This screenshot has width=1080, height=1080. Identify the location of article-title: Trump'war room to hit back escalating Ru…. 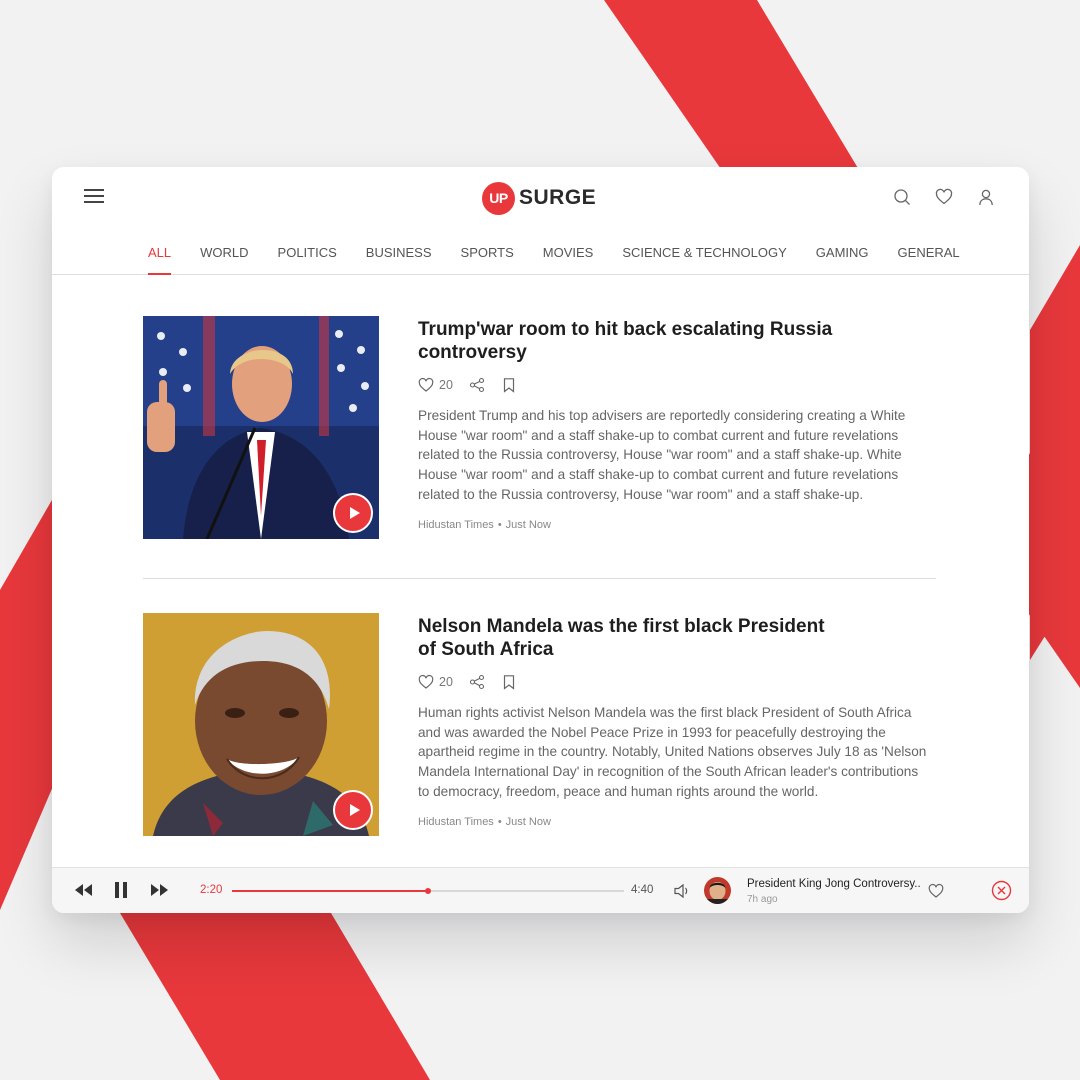
(628, 341).